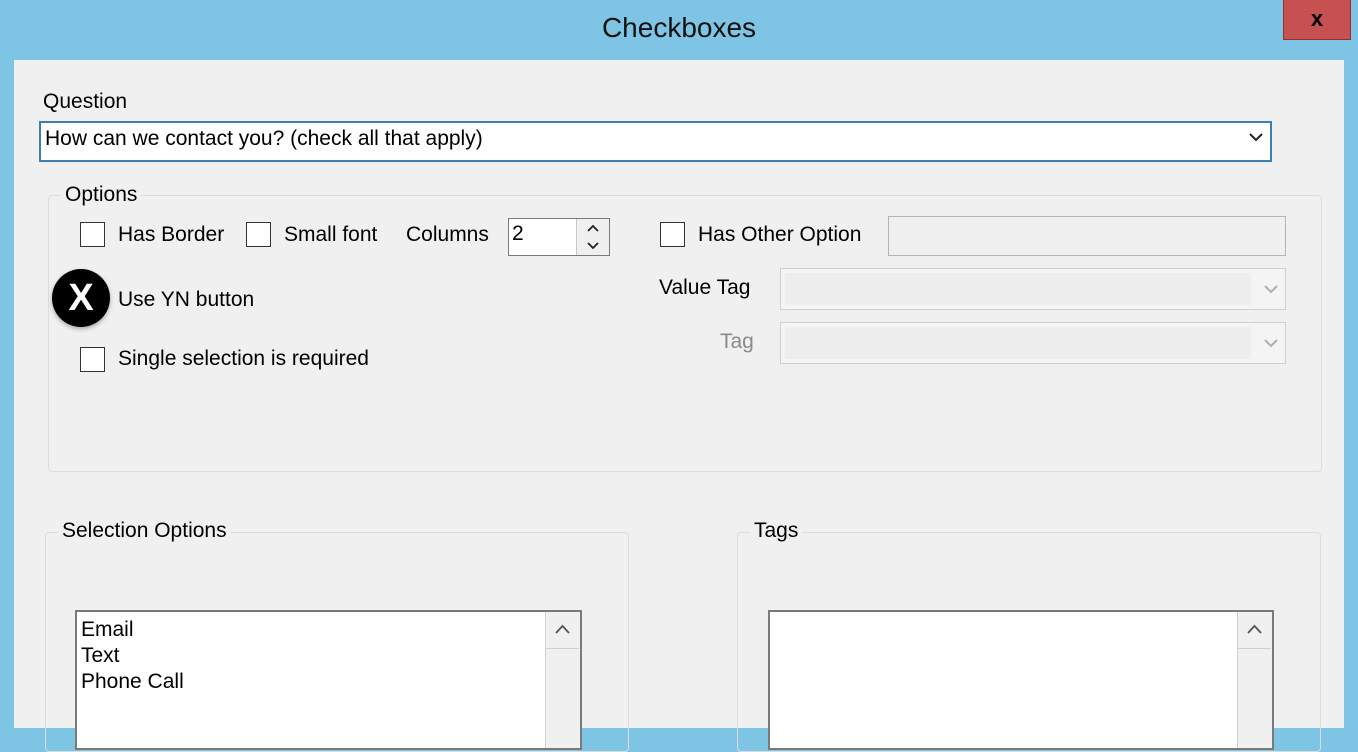 This screenshot has height=752, width=1358. I want to click on tag-combobox, so click(1033, 343).